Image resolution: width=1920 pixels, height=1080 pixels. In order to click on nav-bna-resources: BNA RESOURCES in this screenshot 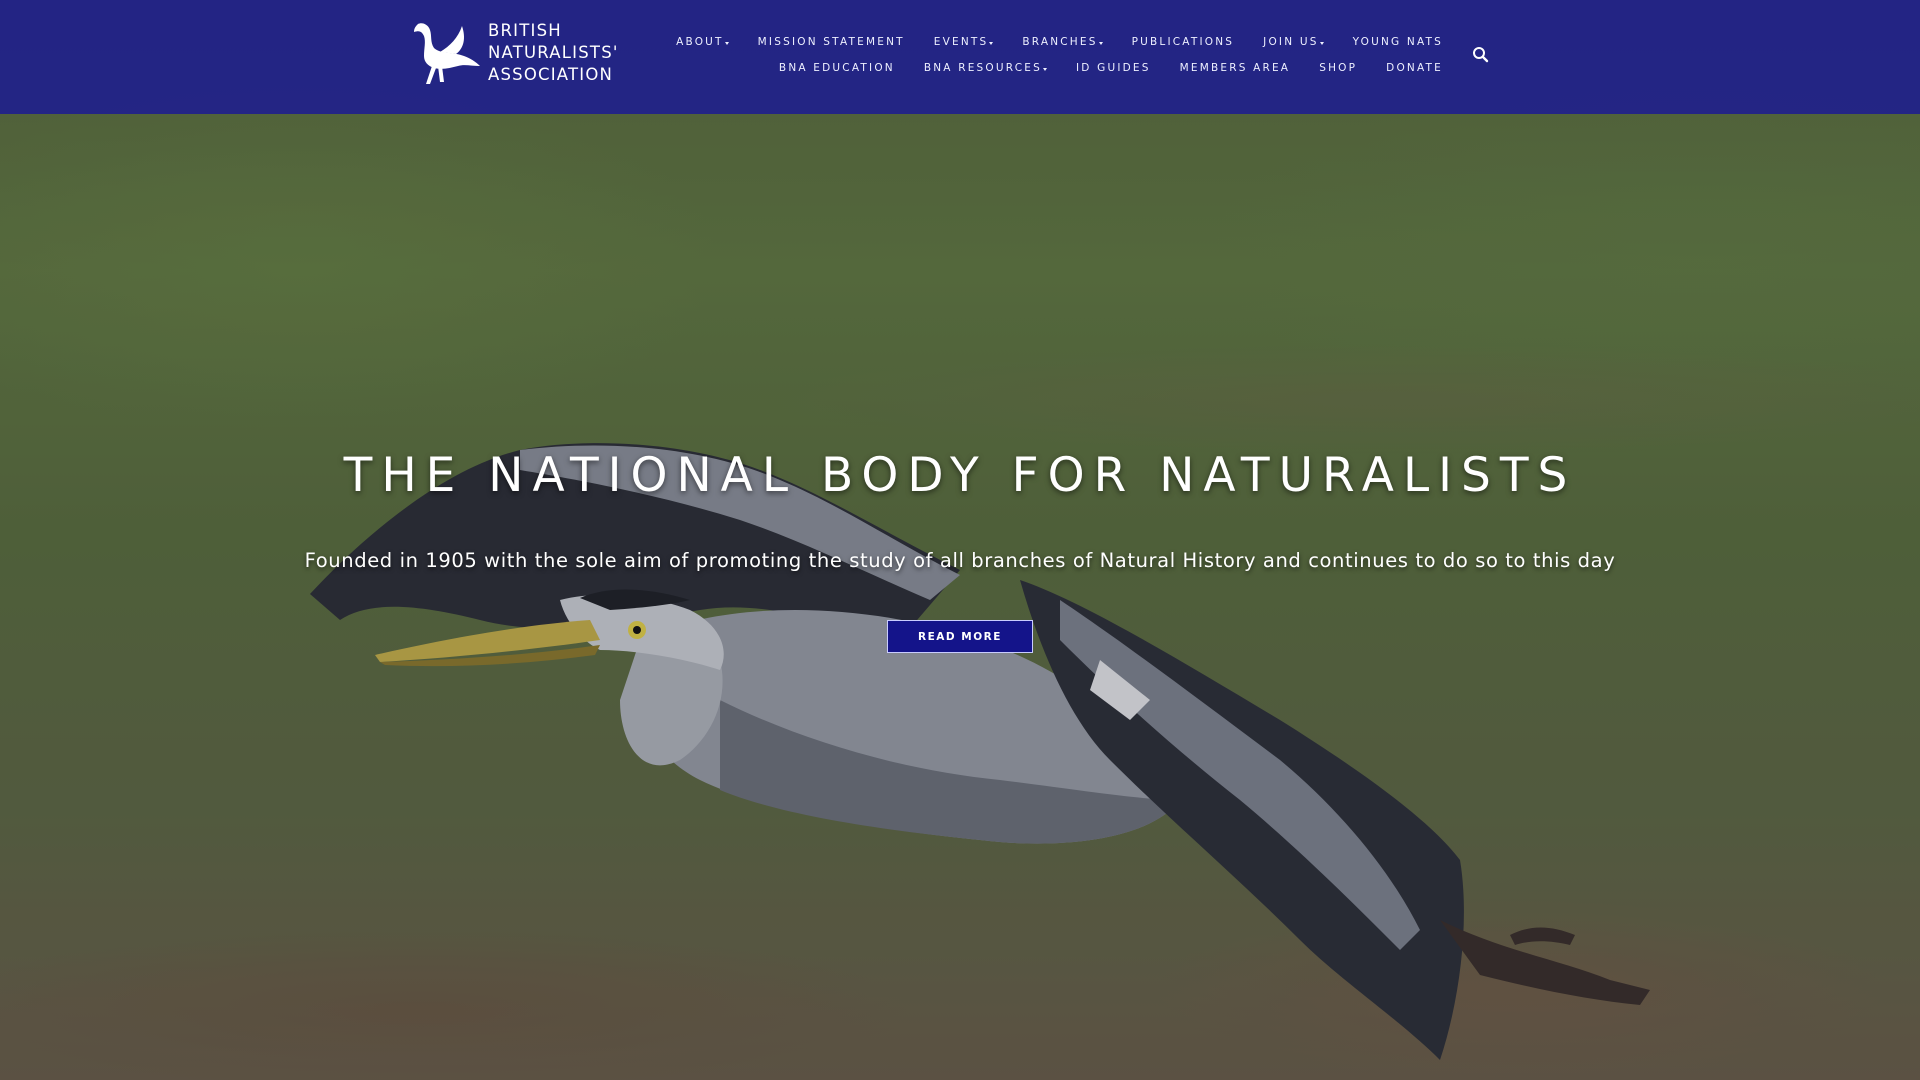, I will do `click(985, 68)`.